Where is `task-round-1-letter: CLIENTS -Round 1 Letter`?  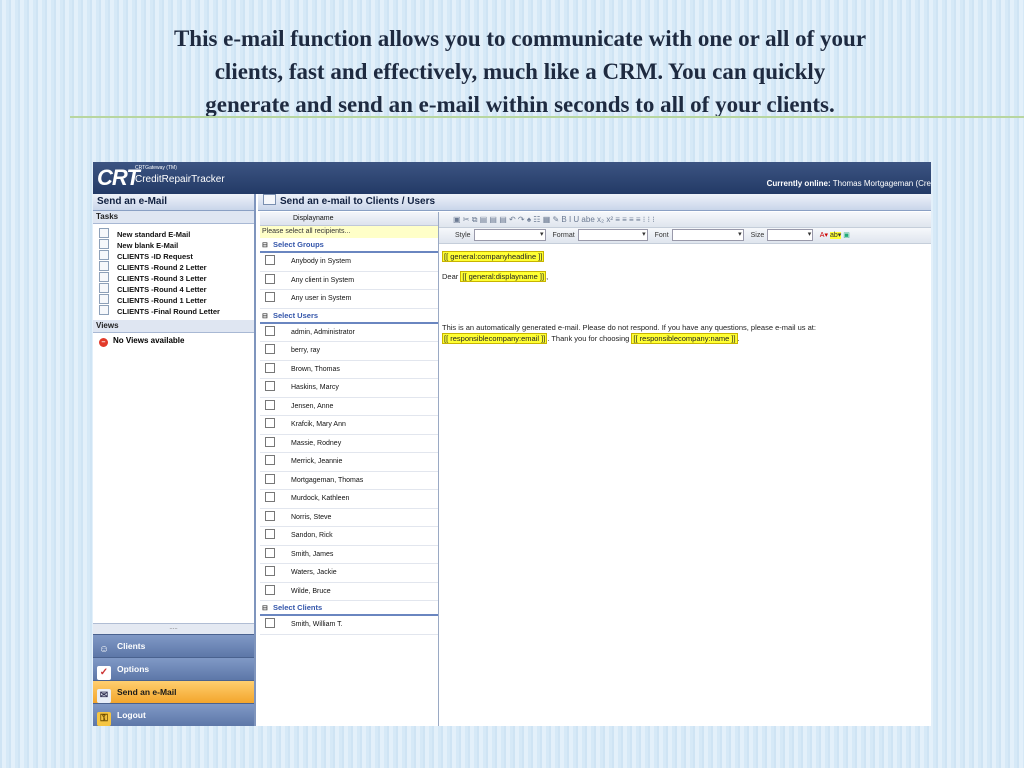 task-round-1-letter: CLIENTS -Round 1 Letter is located at coordinates (176, 299).